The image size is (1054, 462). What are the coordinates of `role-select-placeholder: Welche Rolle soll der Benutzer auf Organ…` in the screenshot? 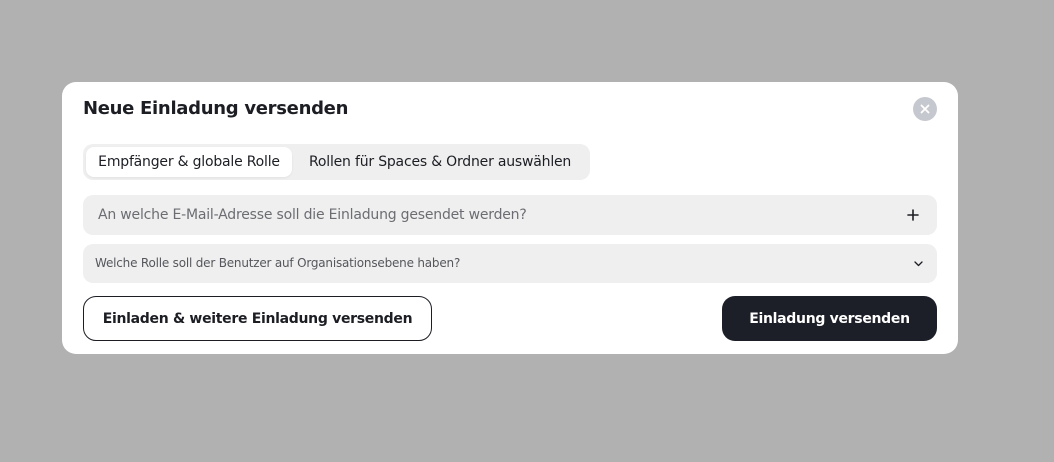 It's located at (278, 263).